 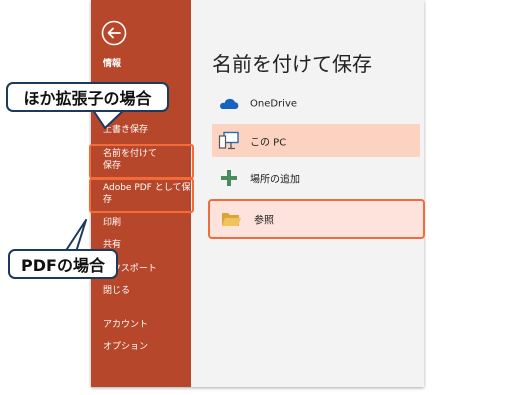 What do you see at coordinates (316, 140) in the screenshot?
I see `option-this-pc: この PC` at bounding box center [316, 140].